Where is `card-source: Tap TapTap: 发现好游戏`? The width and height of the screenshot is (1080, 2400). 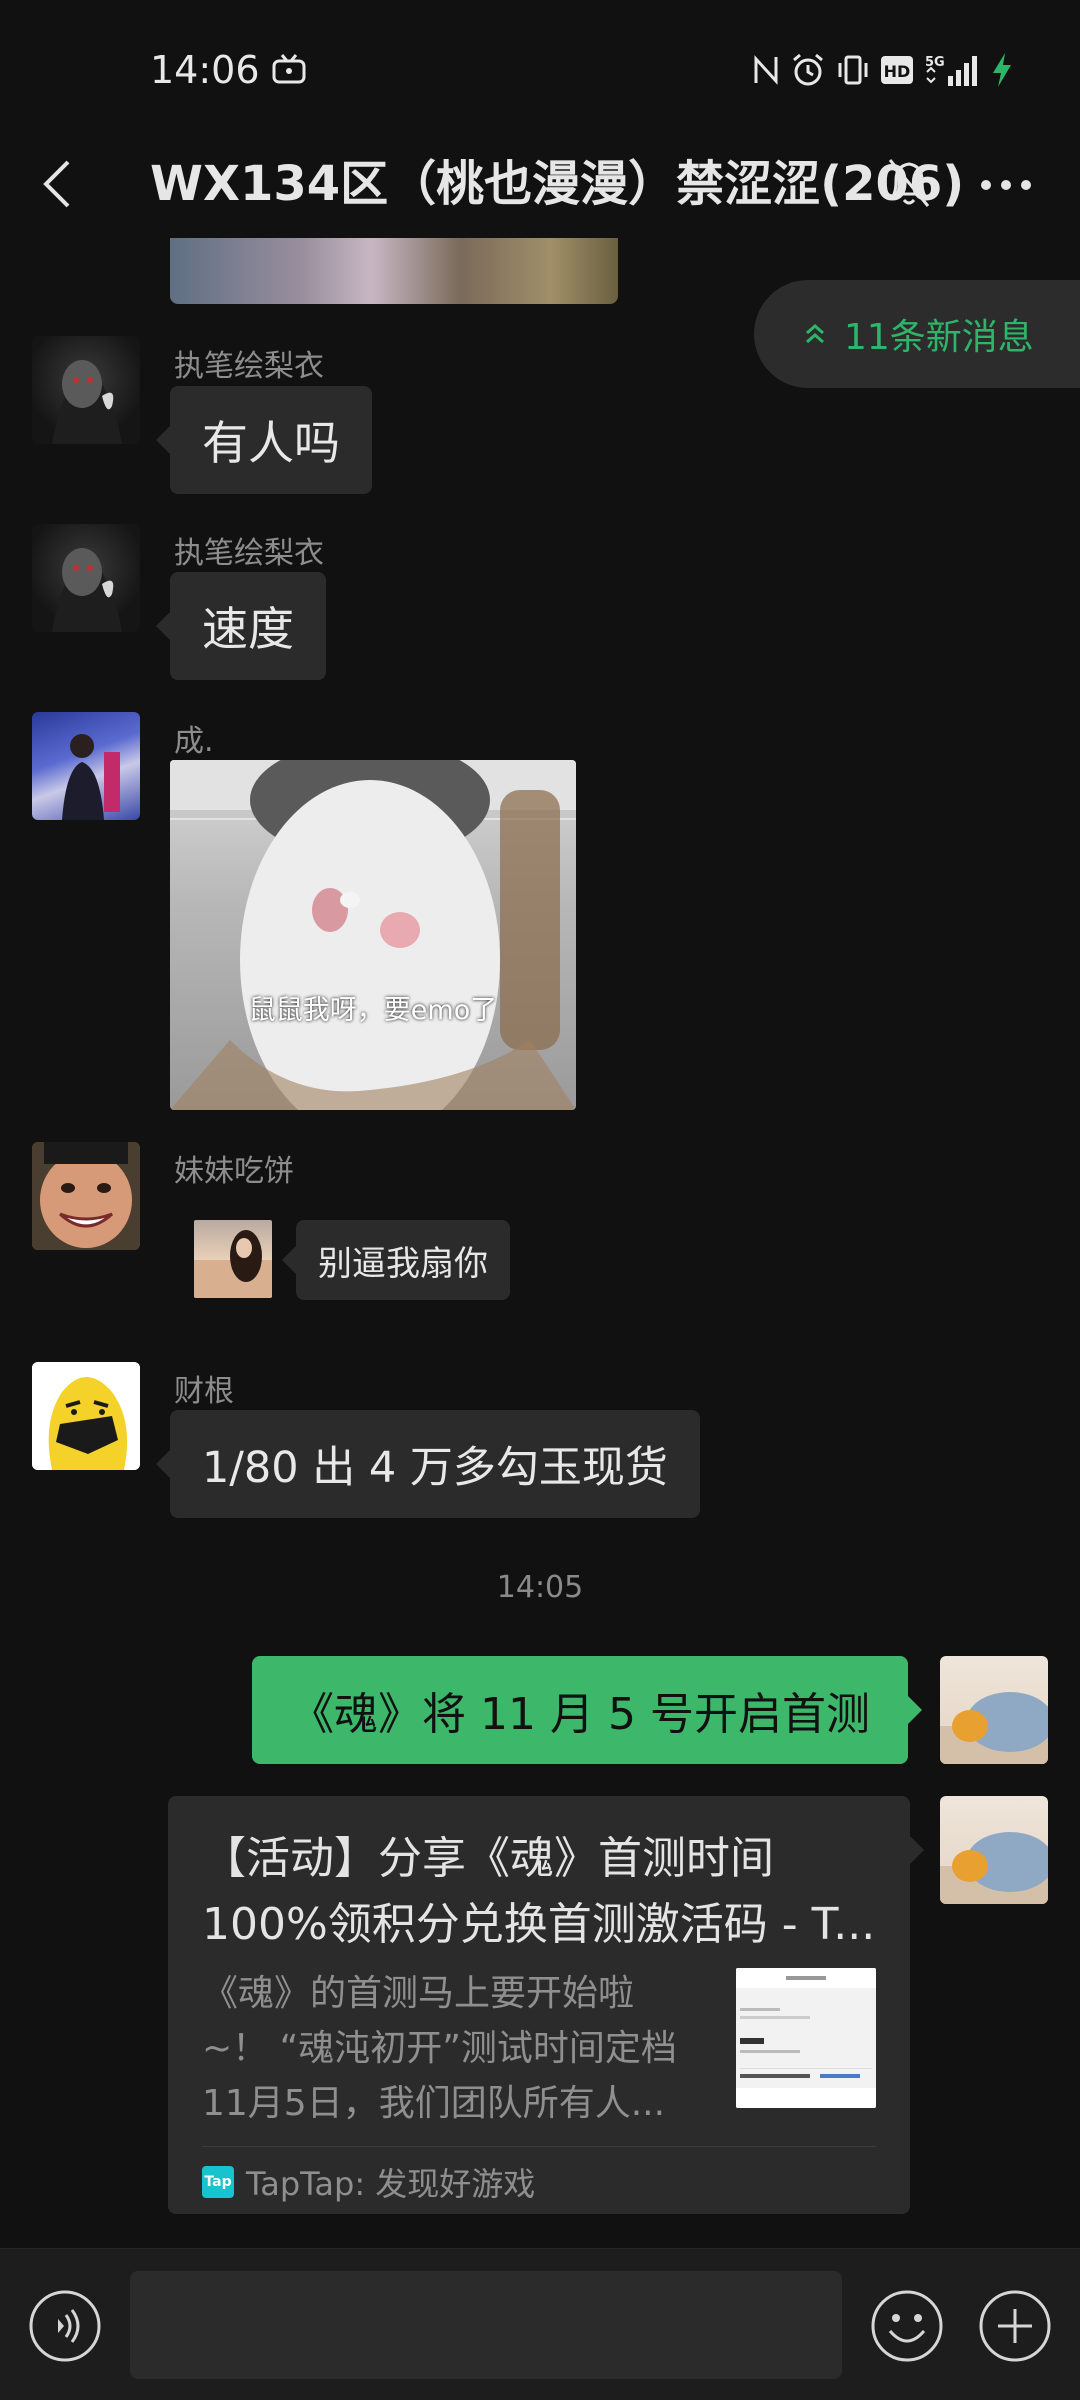 card-source: Tap TapTap: 发现好游戏 is located at coordinates (368, 2182).